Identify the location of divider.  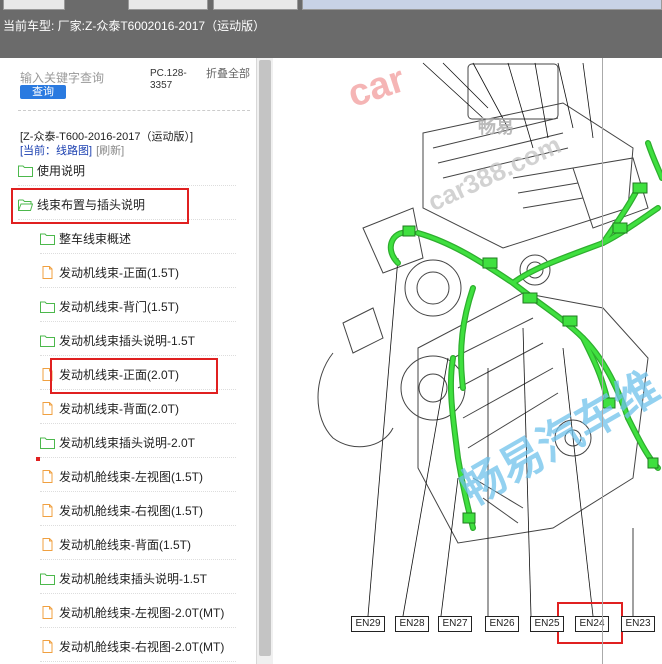
(134, 110).